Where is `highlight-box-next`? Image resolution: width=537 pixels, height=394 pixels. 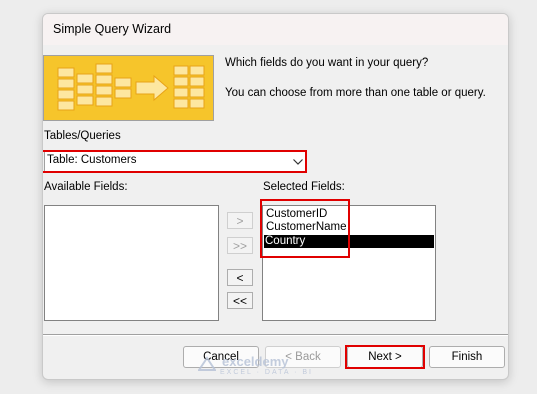 highlight-box-next is located at coordinates (385, 357).